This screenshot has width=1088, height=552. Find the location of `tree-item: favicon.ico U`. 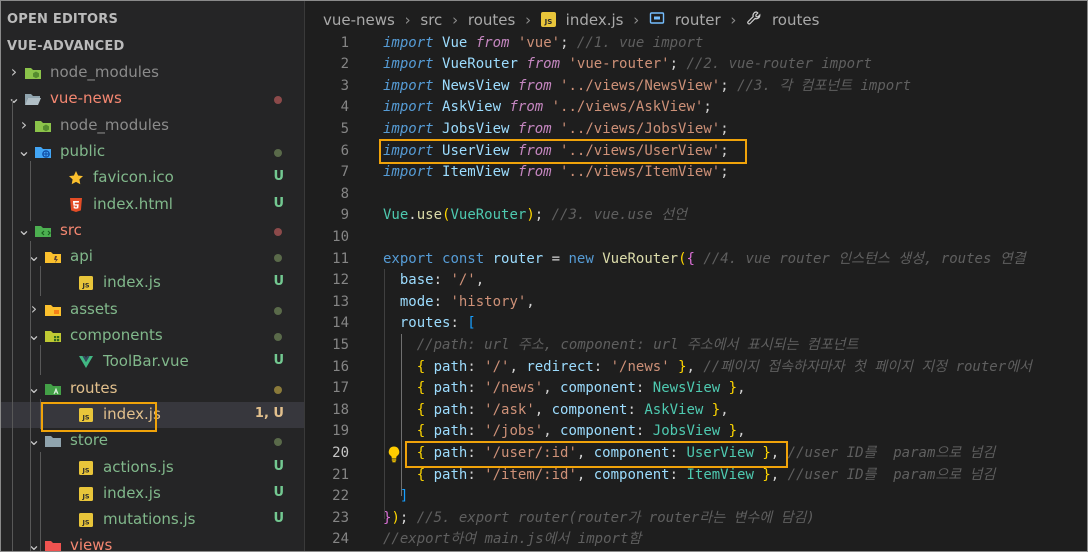

tree-item: favicon.ico U is located at coordinates (152, 178).